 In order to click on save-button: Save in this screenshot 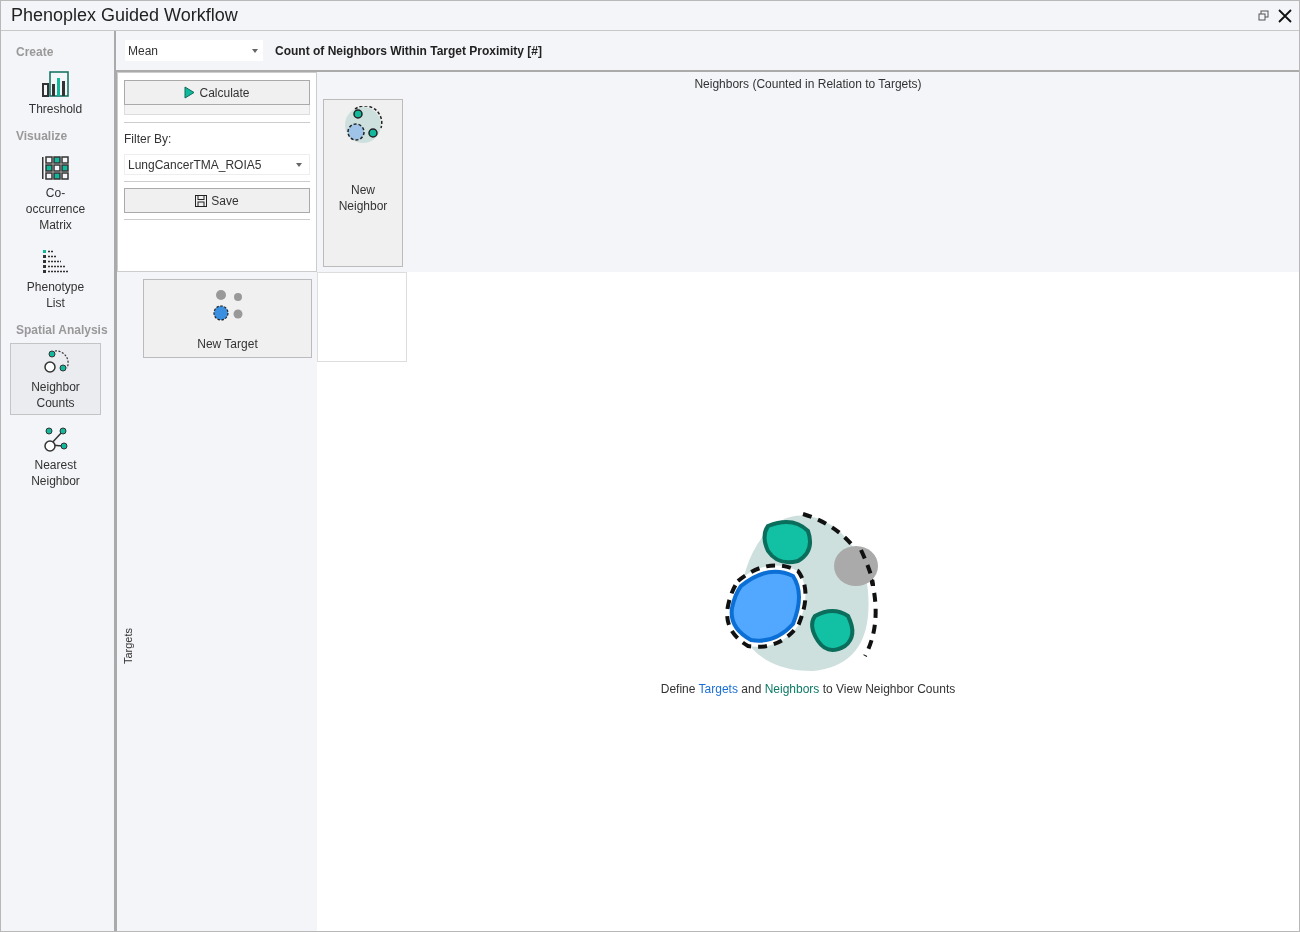, I will do `click(217, 200)`.